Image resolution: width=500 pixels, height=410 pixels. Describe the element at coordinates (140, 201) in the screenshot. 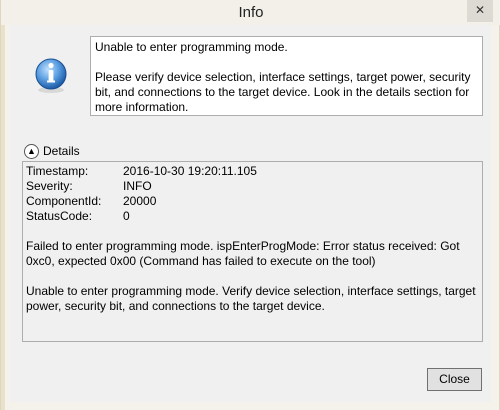

I see `detail-value: 20000` at that location.